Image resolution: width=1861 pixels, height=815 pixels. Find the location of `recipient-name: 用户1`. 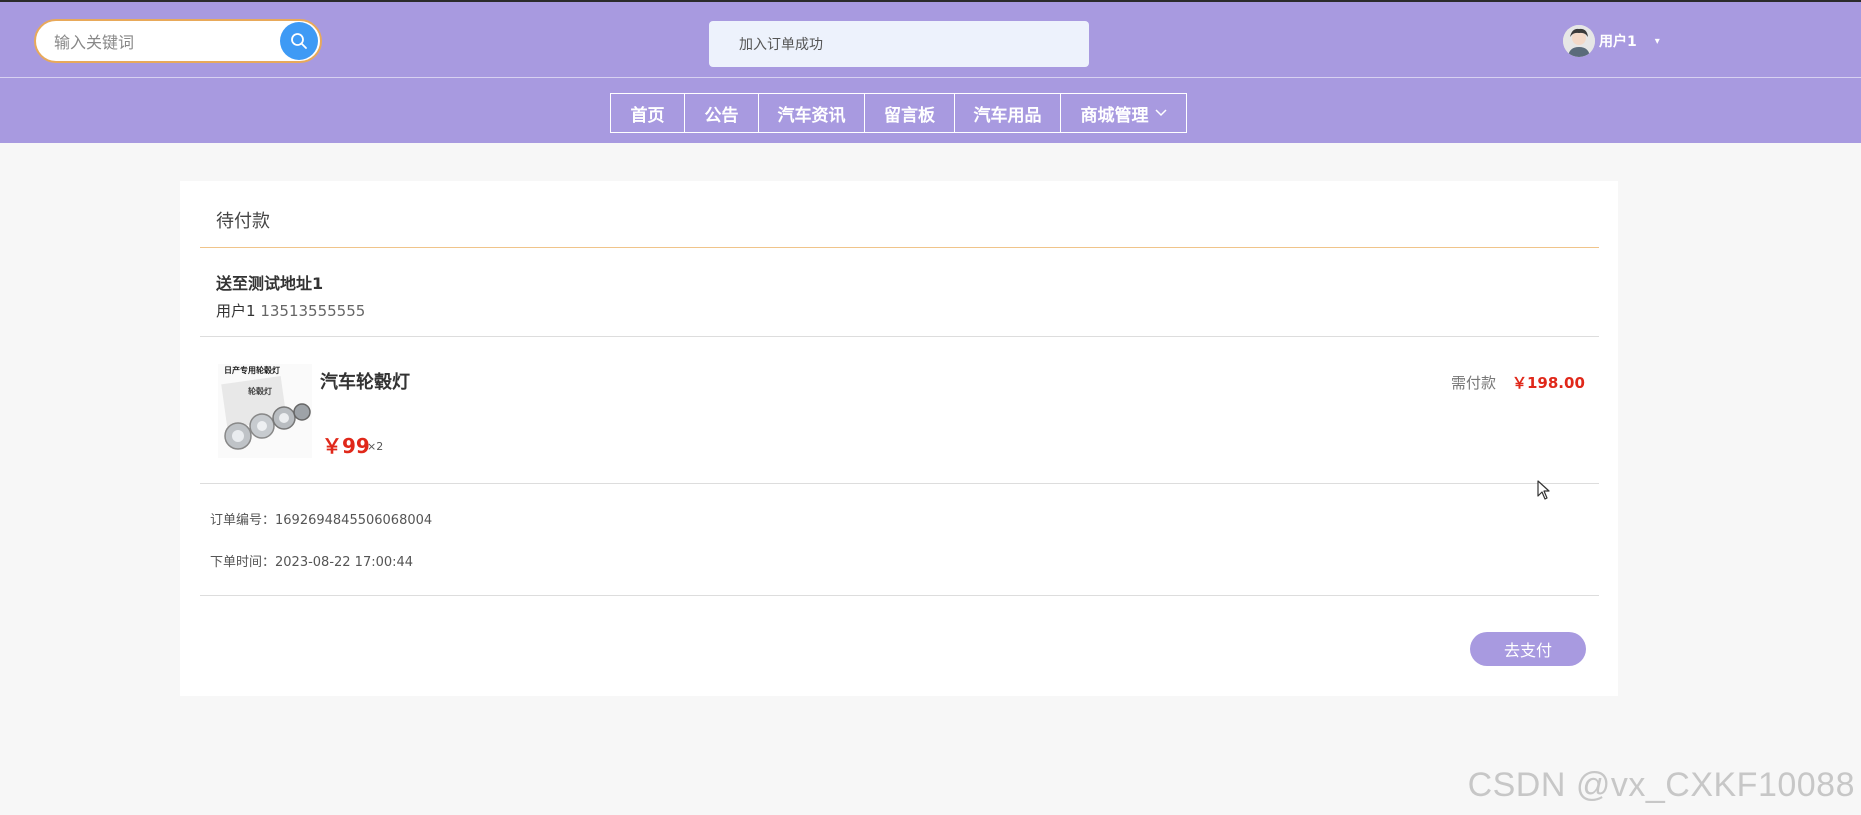

recipient-name: 用户1 is located at coordinates (236, 311).